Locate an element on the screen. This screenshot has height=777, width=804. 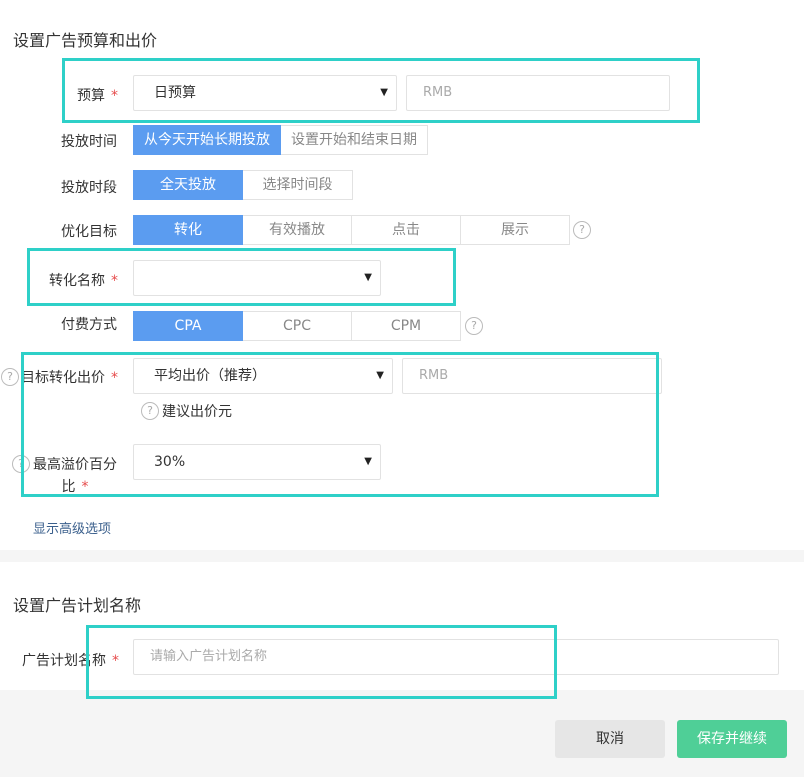
budget-section-title: 设置广告预算和出价 is located at coordinates (85, 40).